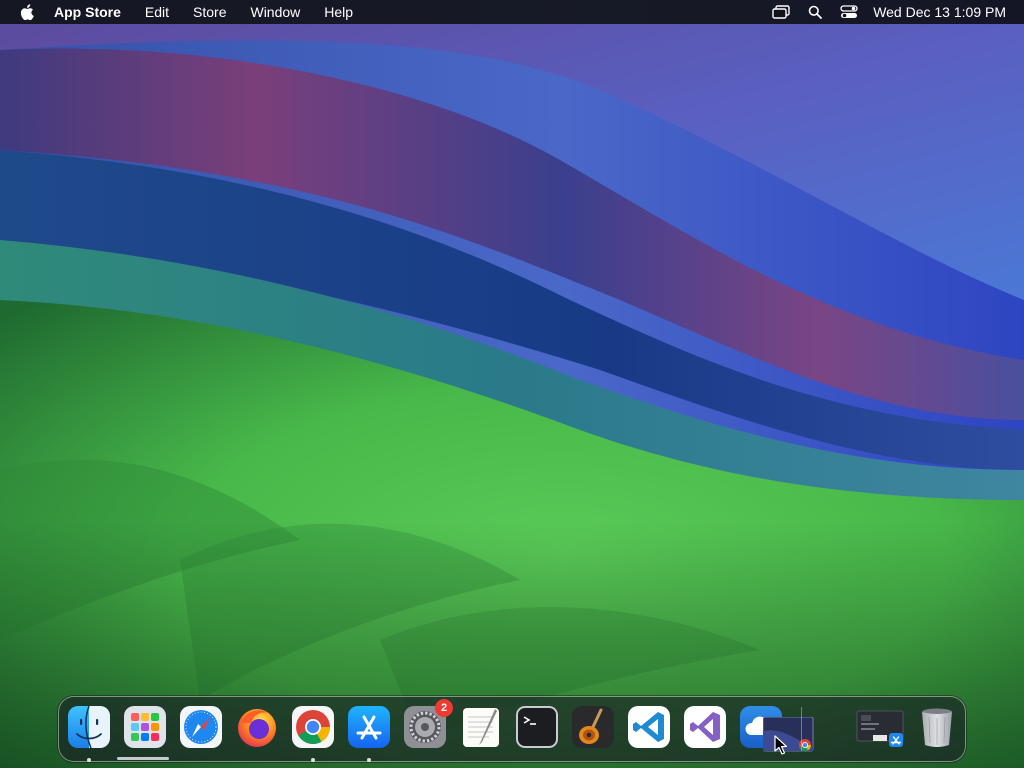 The width and height of the screenshot is (1024, 768). I want to click on drag-indicator, so click(143, 758).